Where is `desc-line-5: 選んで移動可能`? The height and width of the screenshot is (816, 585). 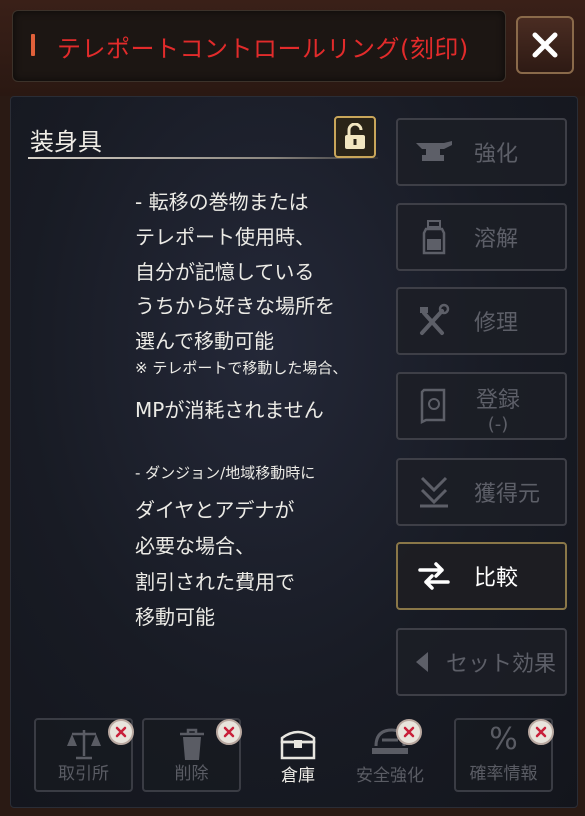
desc-line-5: 選んで移動可能 is located at coordinates (204, 341).